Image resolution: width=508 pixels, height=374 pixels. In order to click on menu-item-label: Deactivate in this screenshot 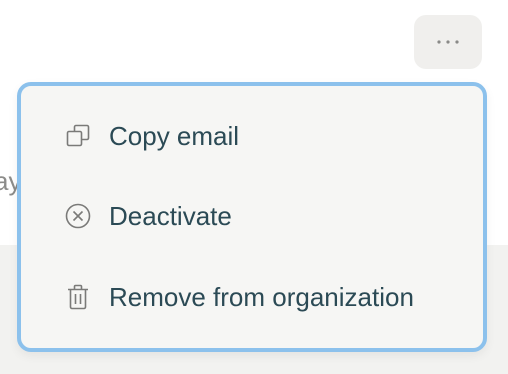, I will do `click(170, 216)`.